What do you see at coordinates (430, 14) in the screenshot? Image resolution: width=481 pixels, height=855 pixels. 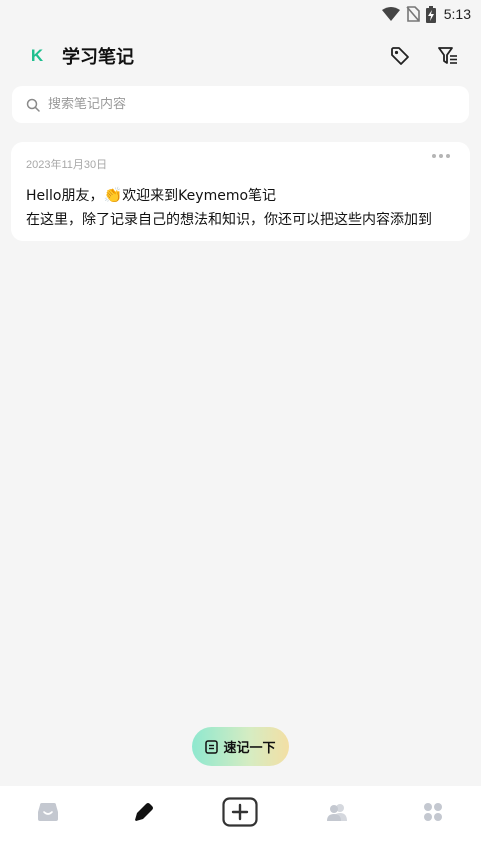 I see `battery-charging-icon` at bounding box center [430, 14].